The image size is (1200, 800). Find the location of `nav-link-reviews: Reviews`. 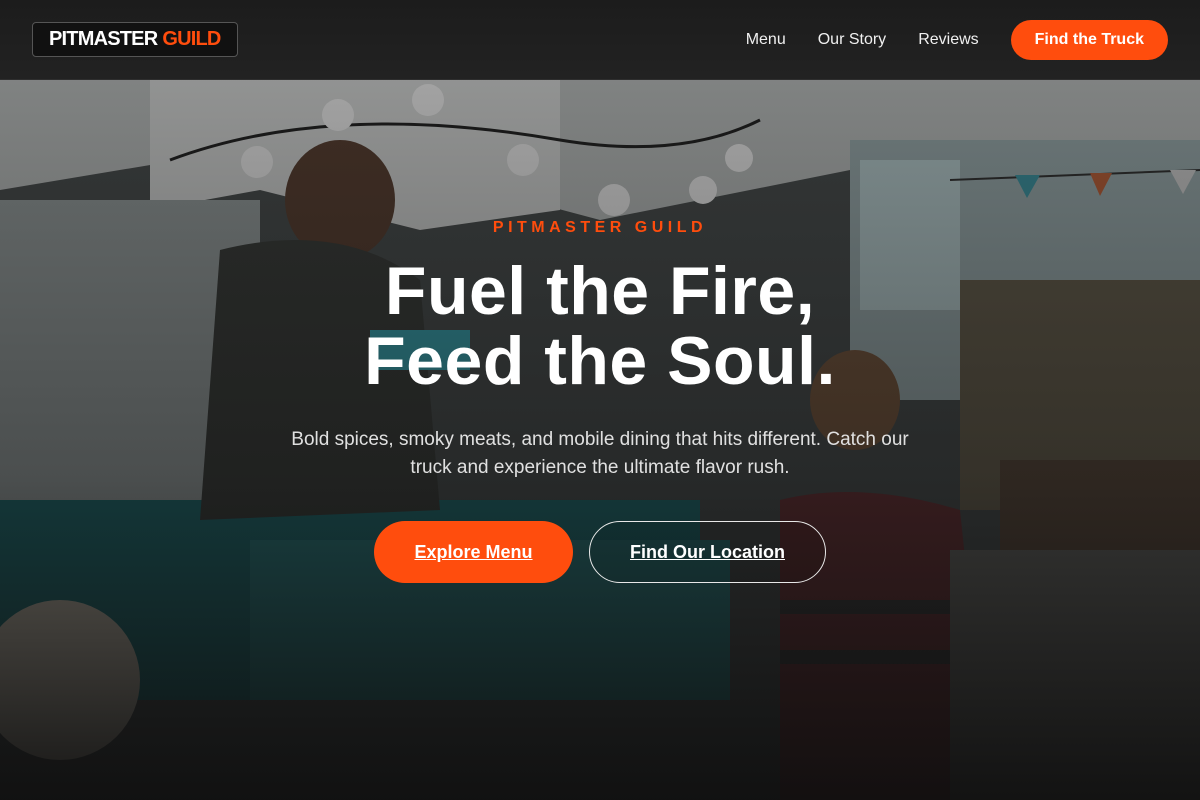

nav-link-reviews: Reviews is located at coordinates (948, 40).